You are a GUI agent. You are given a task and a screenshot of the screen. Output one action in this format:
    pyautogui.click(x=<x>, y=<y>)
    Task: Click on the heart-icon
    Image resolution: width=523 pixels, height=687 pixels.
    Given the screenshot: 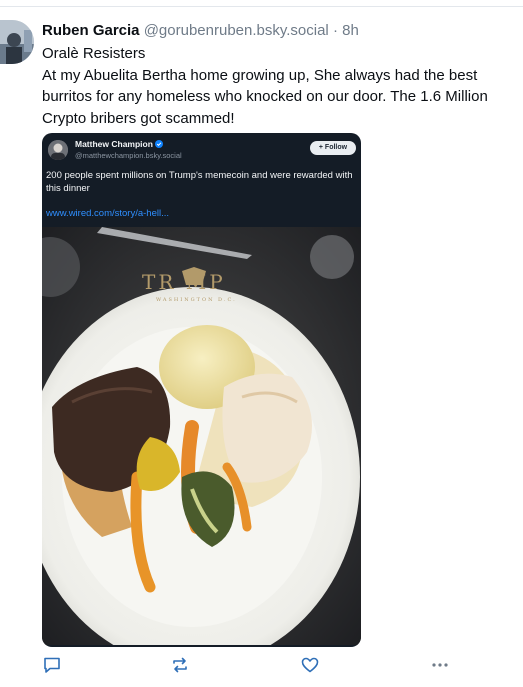 What is the action you would take?
    pyautogui.click(x=310, y=665)
    